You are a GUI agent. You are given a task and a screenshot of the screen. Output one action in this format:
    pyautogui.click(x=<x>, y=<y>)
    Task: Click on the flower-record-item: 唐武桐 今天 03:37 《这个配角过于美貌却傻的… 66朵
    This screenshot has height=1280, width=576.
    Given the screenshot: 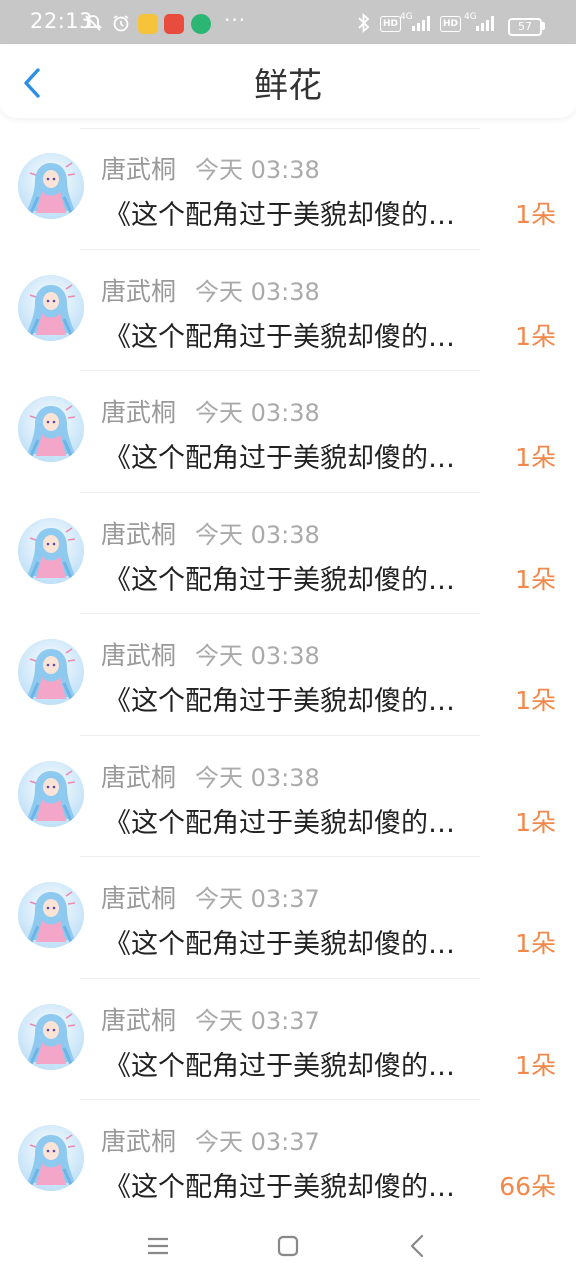 What is the action you would take?
    pyautogui.click(x=288, y=1161)
    